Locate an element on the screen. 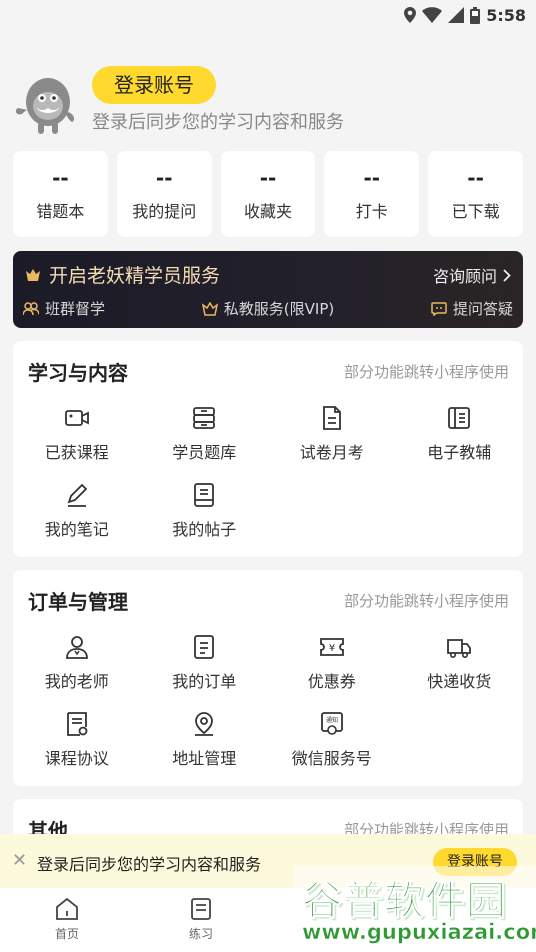 The width and height of the screenshot is (536, 952). site-watermark: 谷普软件园 www.gupuxiazai.com is located at coordinates (415, 909).